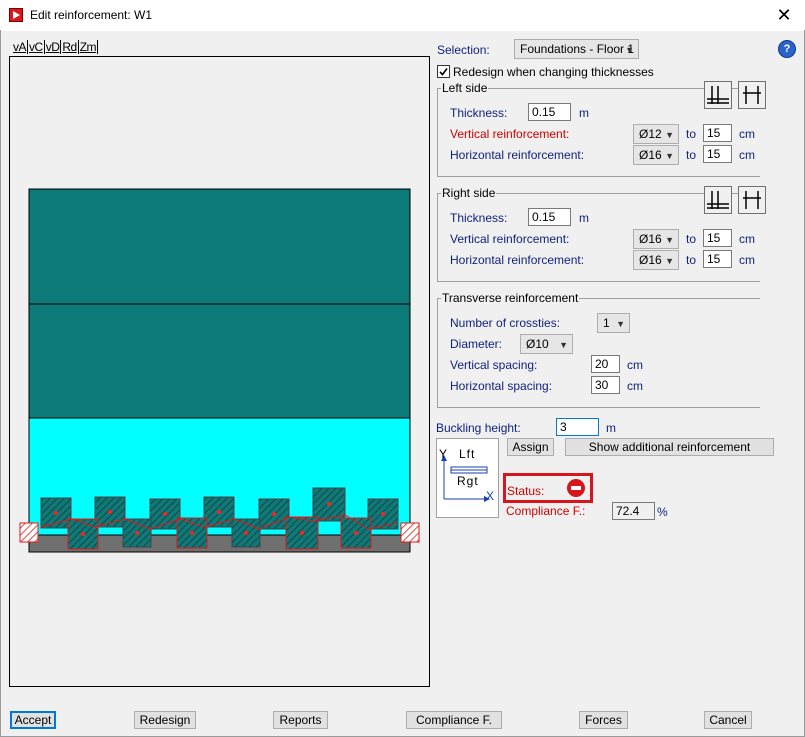  Describe the element at coordinates (510, 298) in the screenshot. I see `transverse-title: Transverse reinforcement` at that location.